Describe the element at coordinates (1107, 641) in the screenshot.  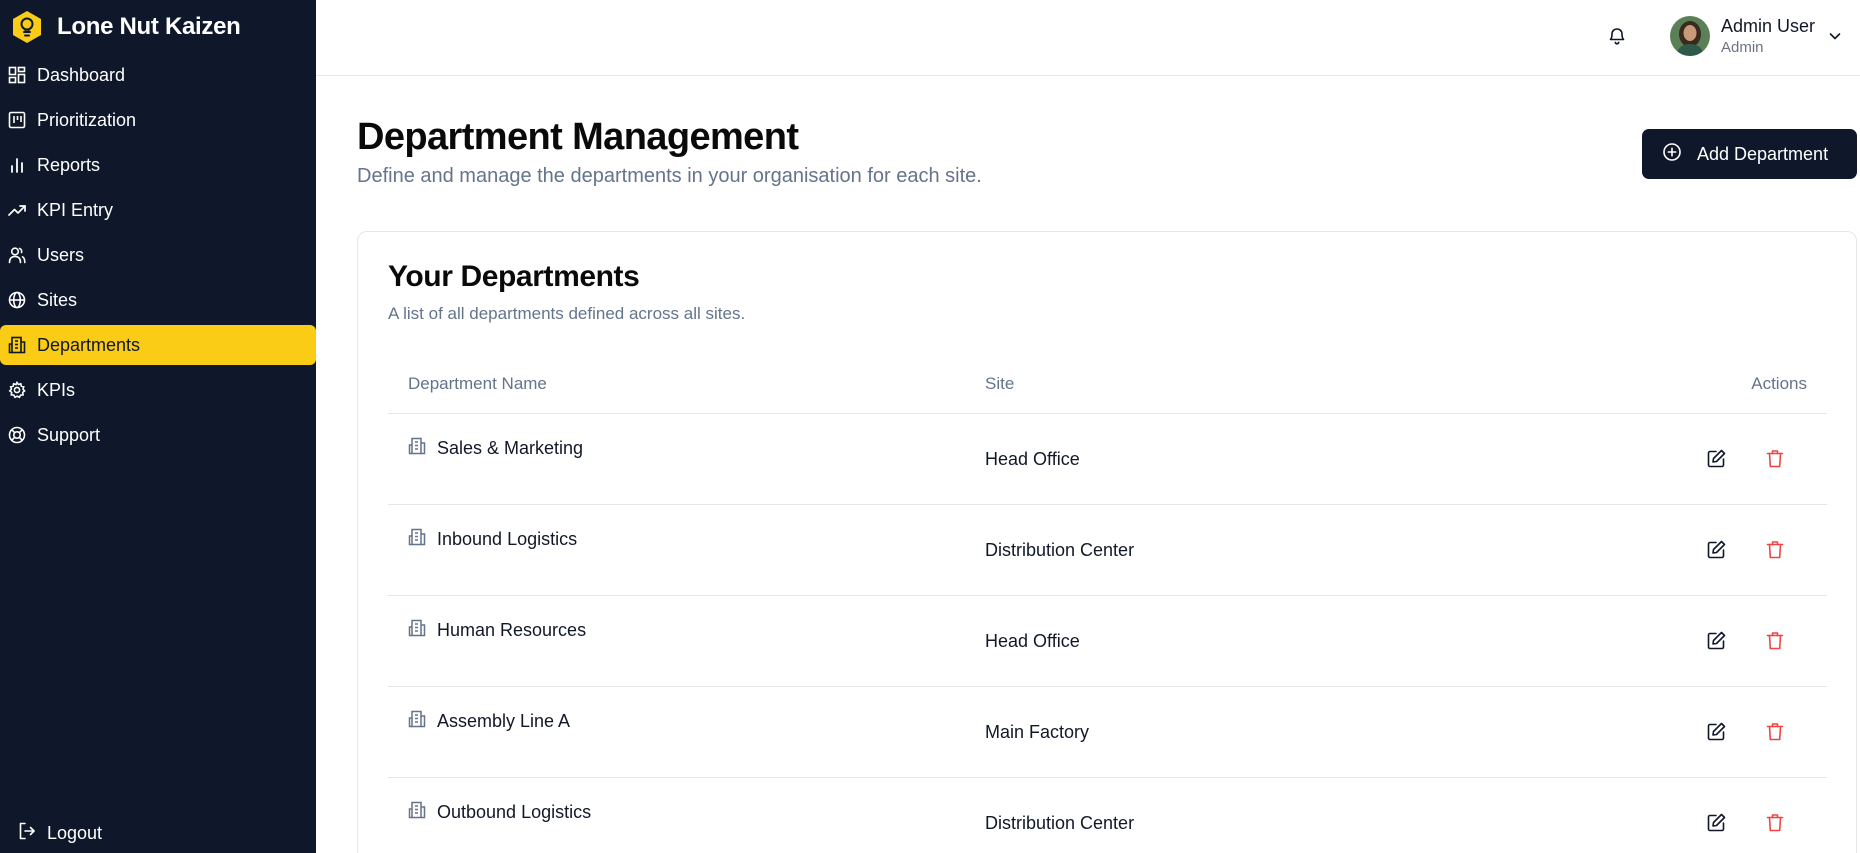
I see `table-row: Human Resources Head Office` at that location.